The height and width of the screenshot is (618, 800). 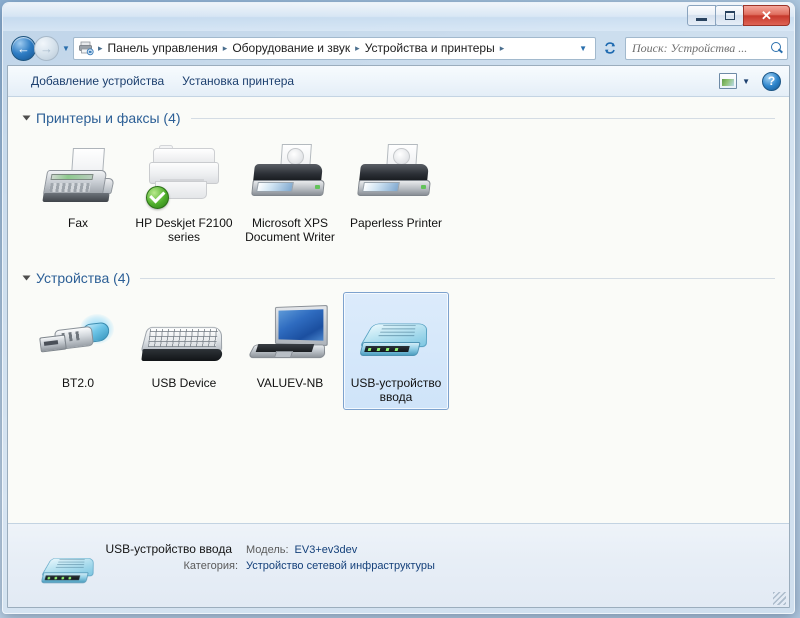 I want to click on back-button: ←, so click(x=23, y=48).